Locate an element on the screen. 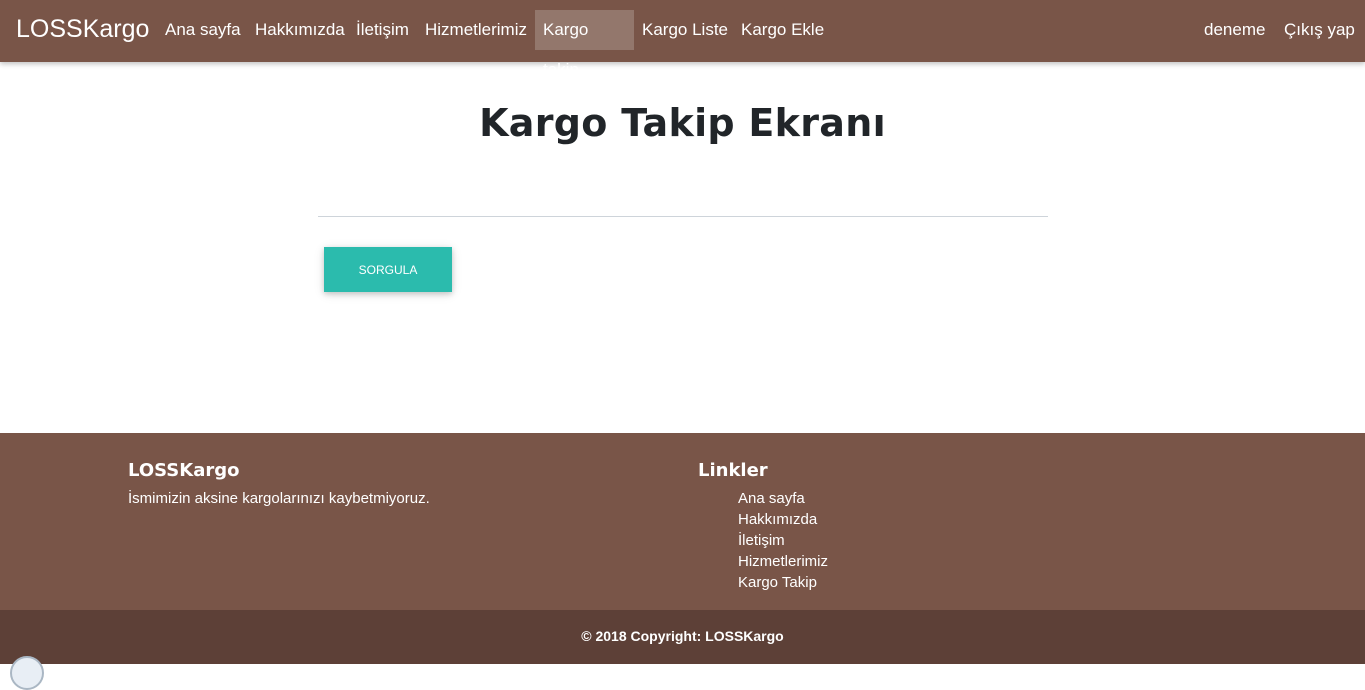  footer-link-item: Kargo Takip is located at coordinates (783, 584).